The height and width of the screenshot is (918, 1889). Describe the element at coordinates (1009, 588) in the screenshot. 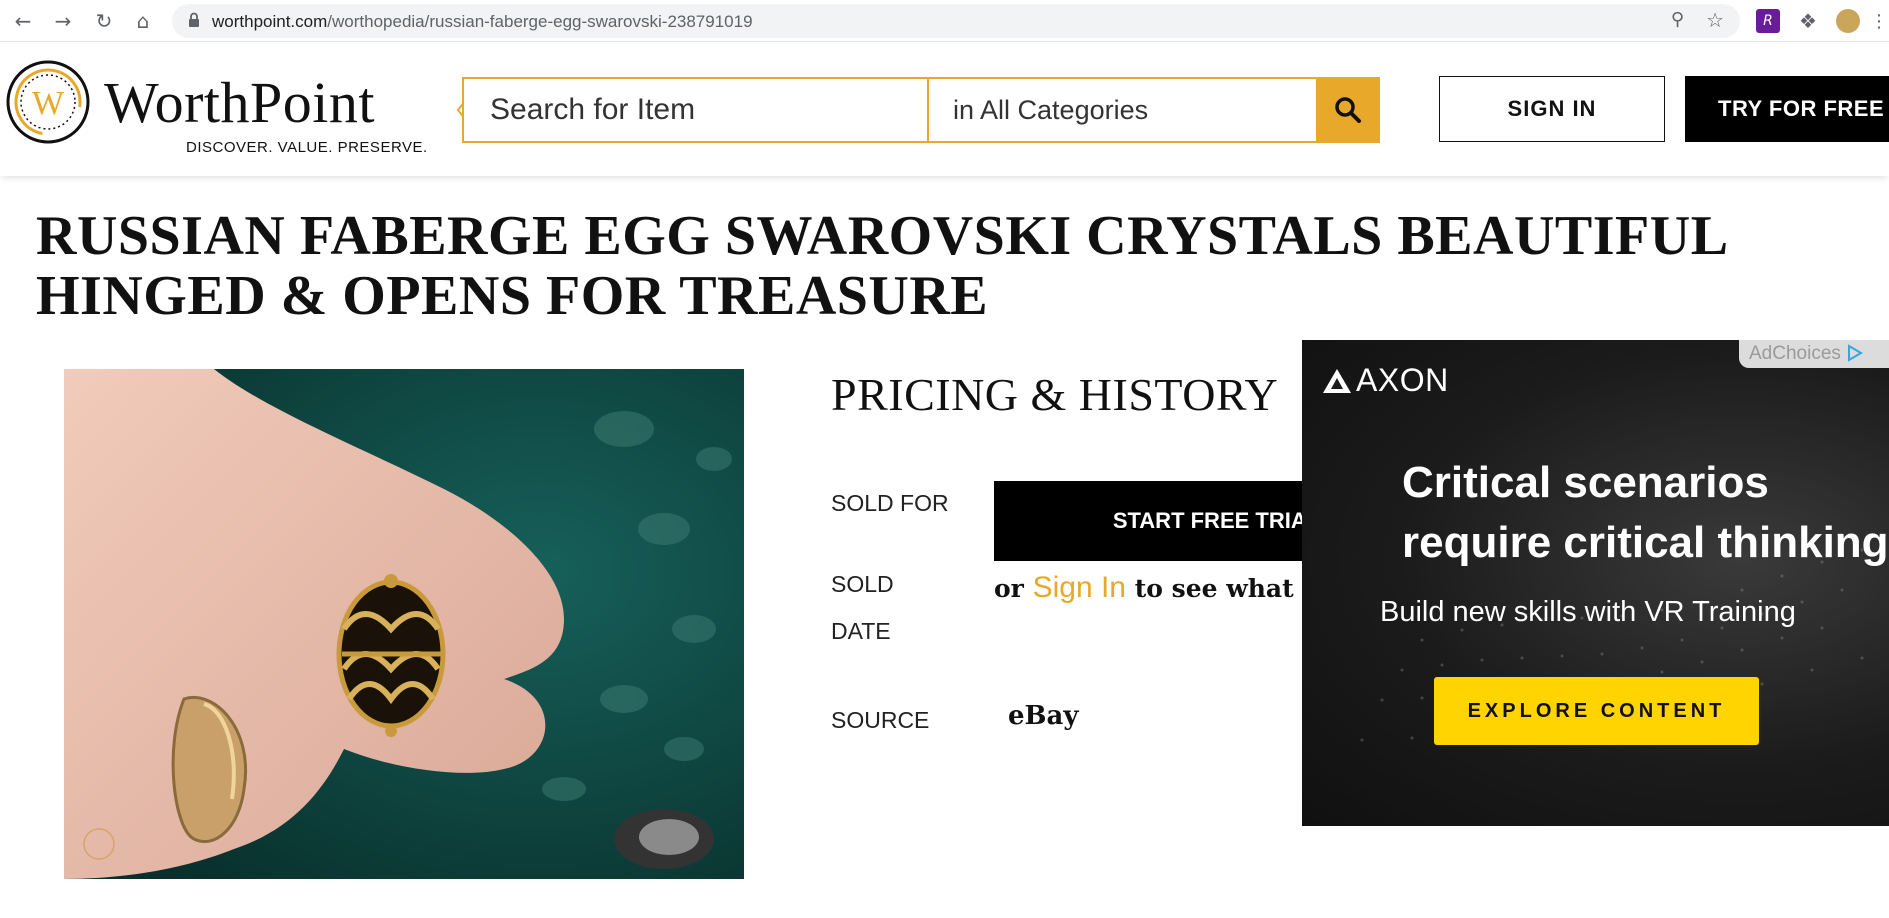

I see `or-text: or` at that location.